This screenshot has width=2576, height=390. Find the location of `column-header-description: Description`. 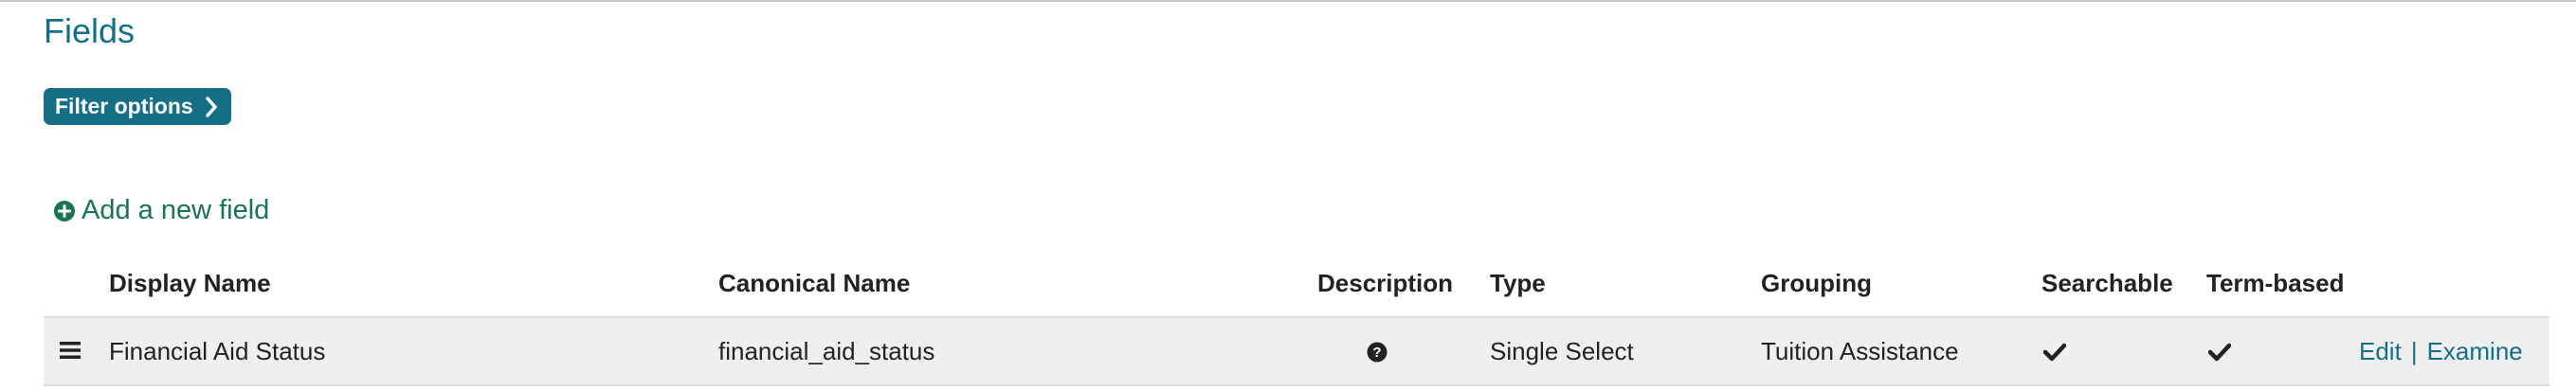

column-header-description: Description is located at coordinates (1385, 283).